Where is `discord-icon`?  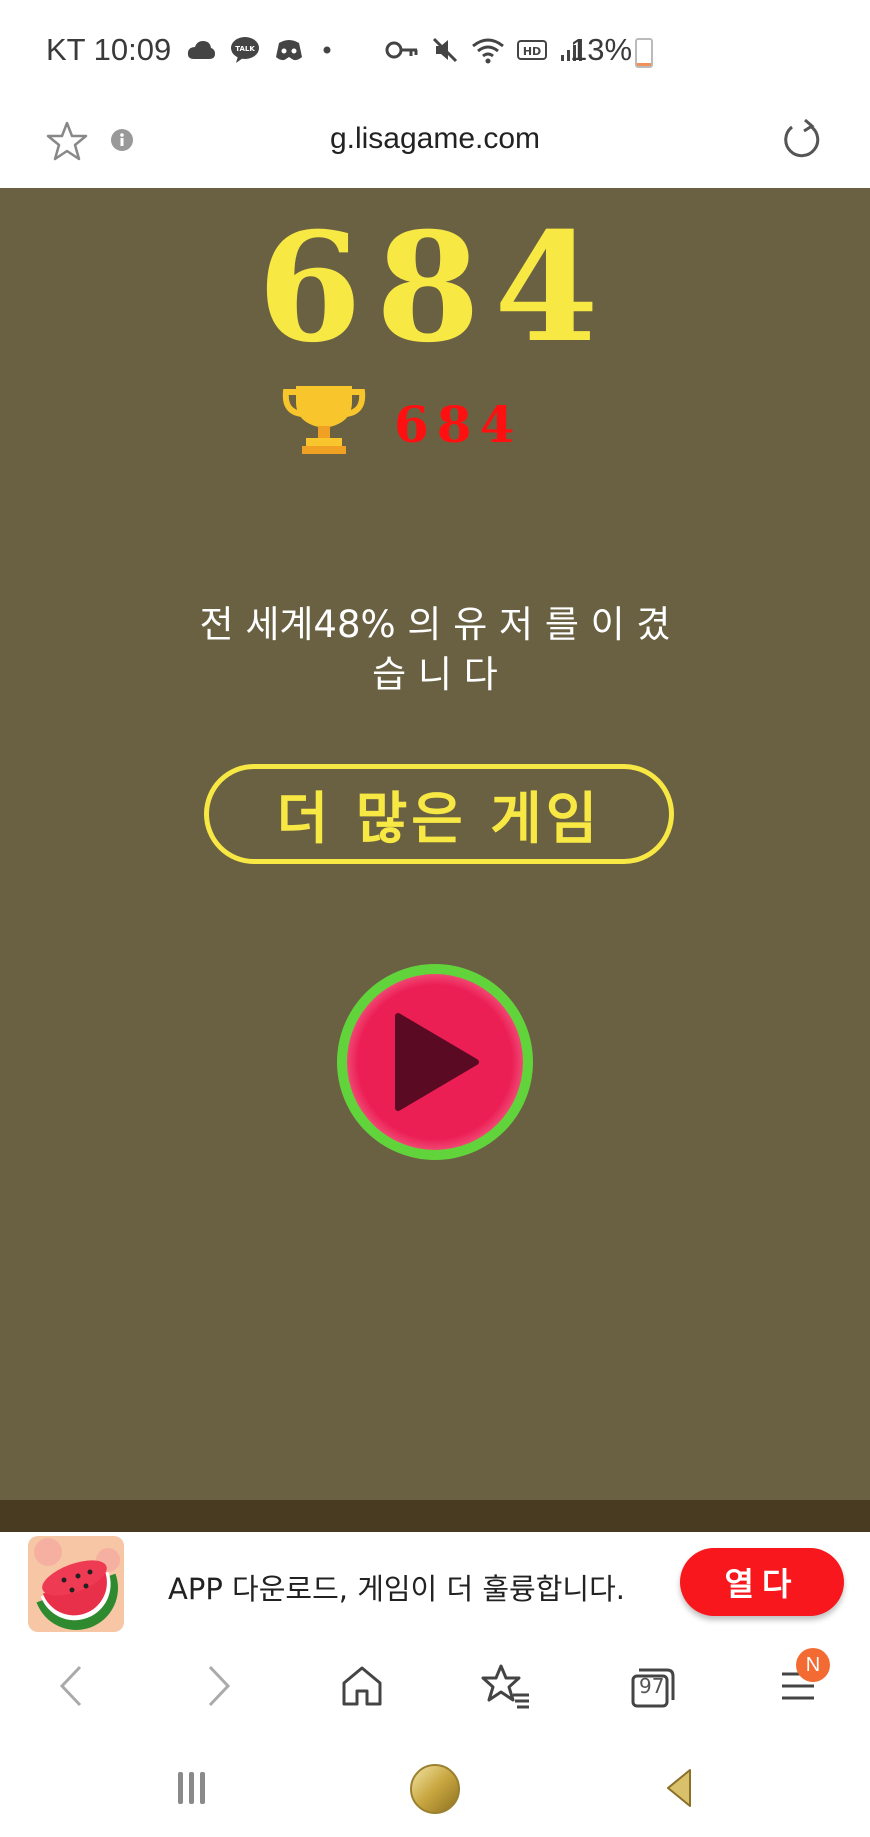 discord-icon is located at coordinates (289, 50).